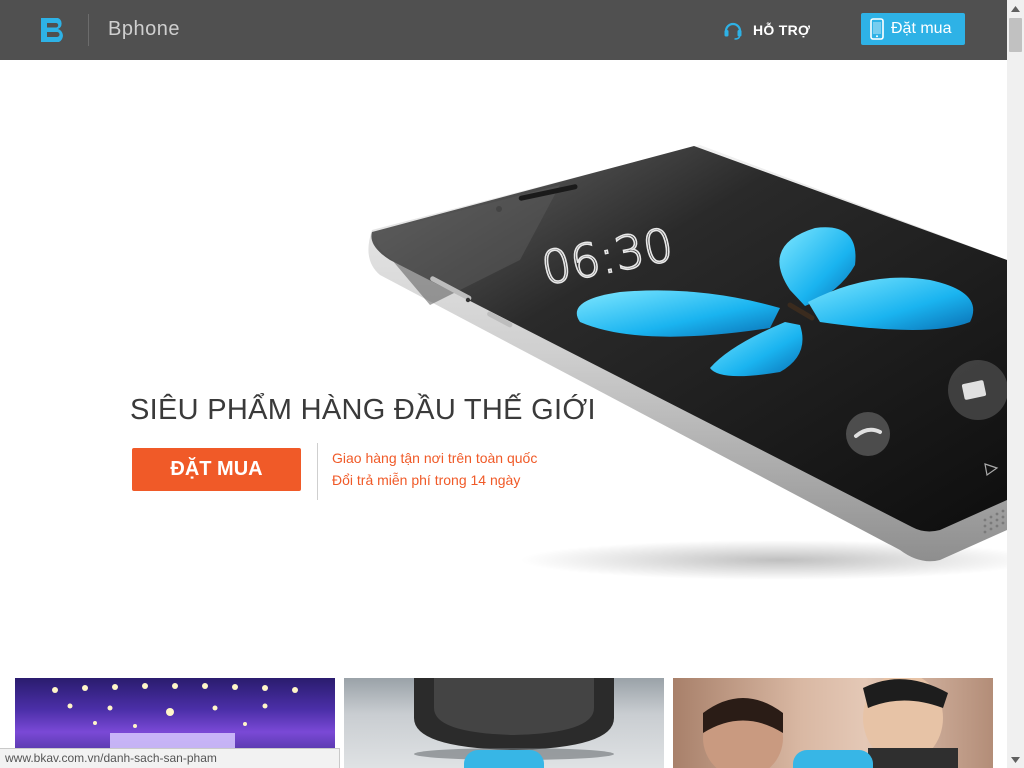 The width and height of the screenshot is (1024, 768). What do you see at coordinates (504, 723) in the screenshot?
I see `thumbnail-product-detail` at bounding box center [504, 723].